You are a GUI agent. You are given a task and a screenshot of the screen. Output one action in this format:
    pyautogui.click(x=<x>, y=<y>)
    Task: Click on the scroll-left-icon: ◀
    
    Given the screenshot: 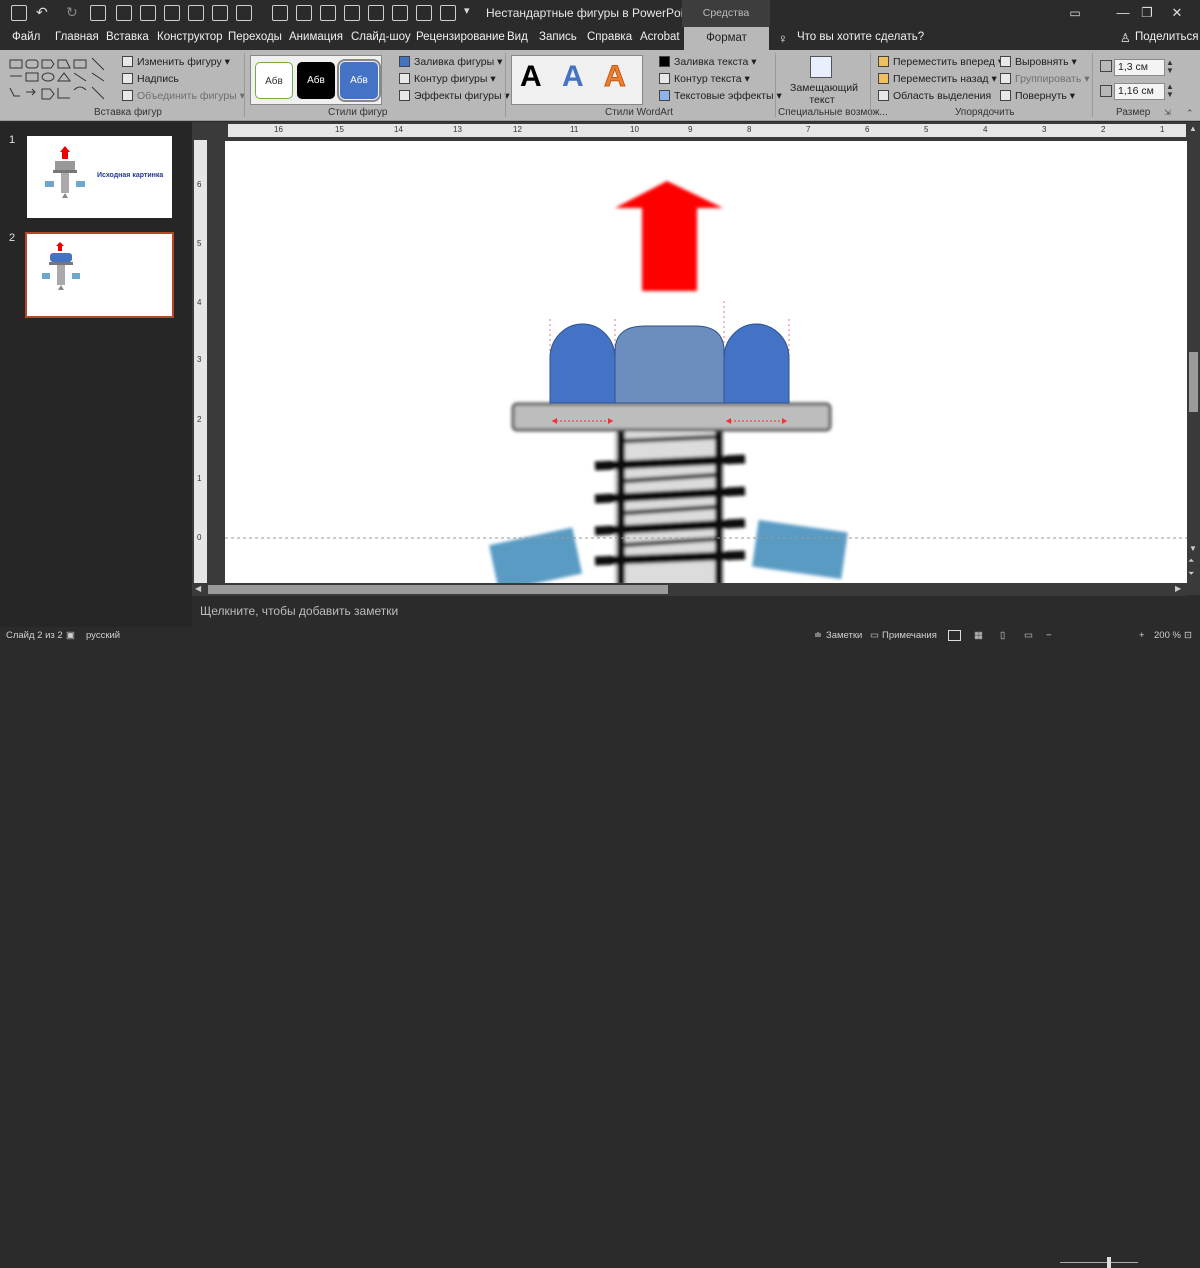 What is the action you would take?
    pyautogui.click(x=198, y=588)
    